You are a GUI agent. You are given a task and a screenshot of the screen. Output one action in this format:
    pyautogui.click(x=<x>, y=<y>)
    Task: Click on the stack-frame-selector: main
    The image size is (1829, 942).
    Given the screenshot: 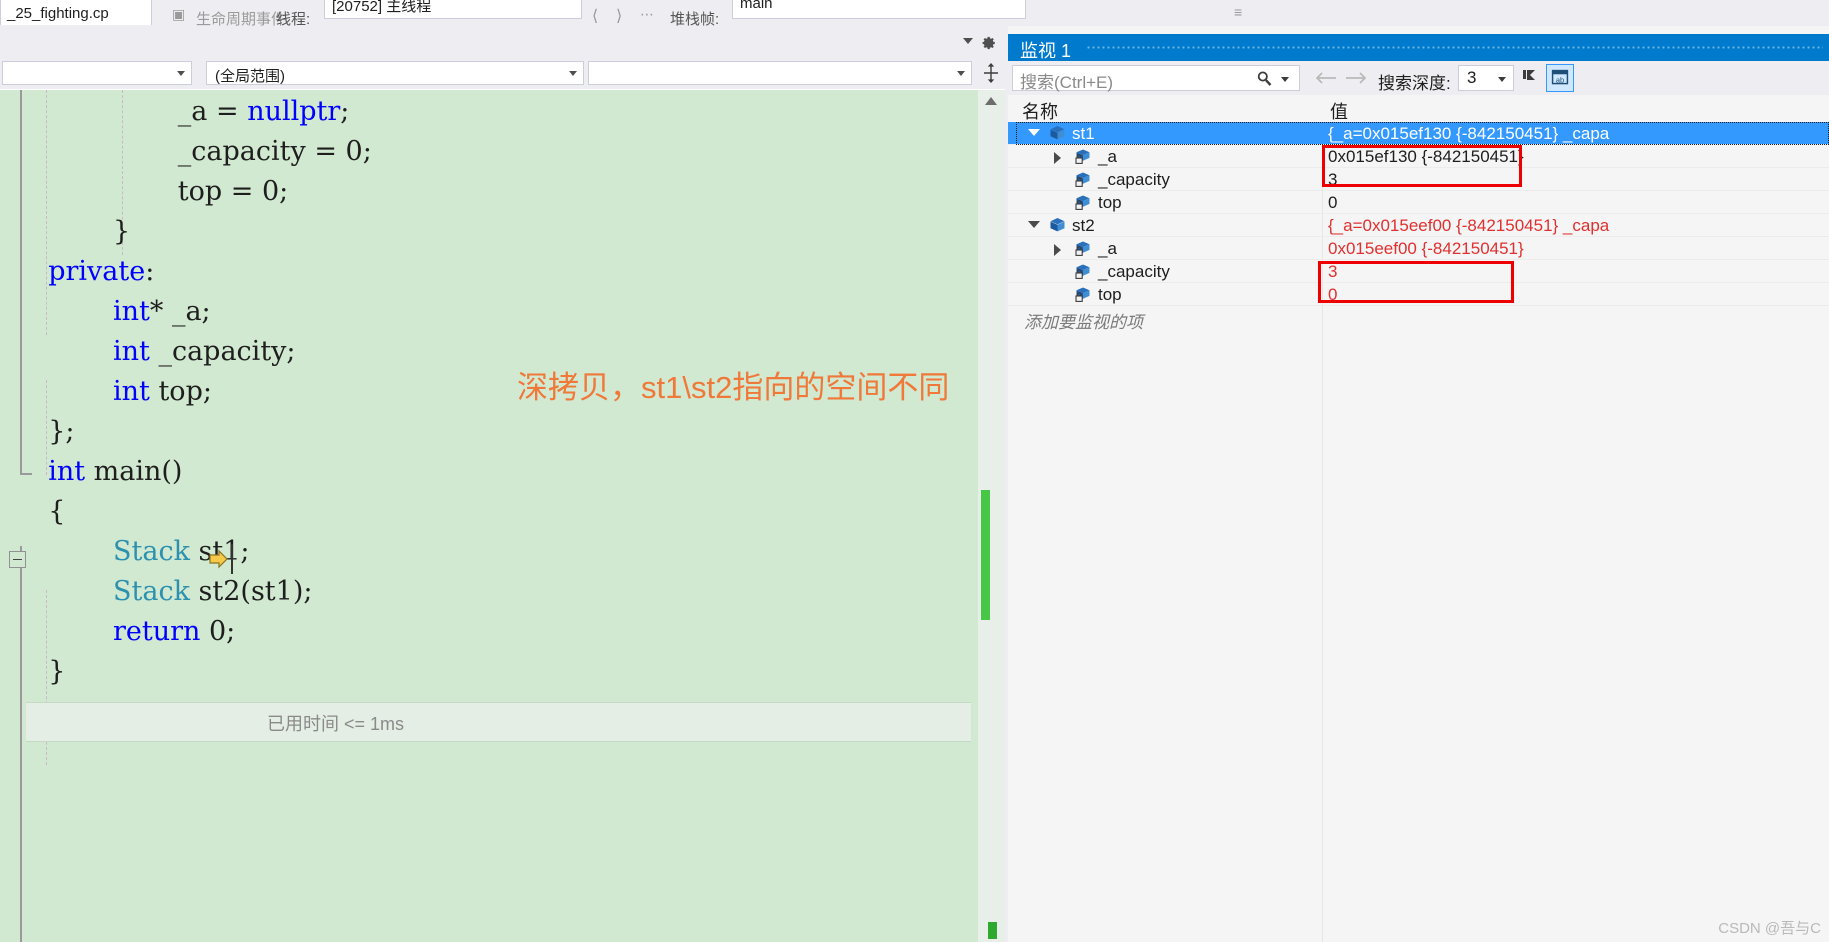 What is the action you would take?
    pyautogui.click(x=879, y=9)
    